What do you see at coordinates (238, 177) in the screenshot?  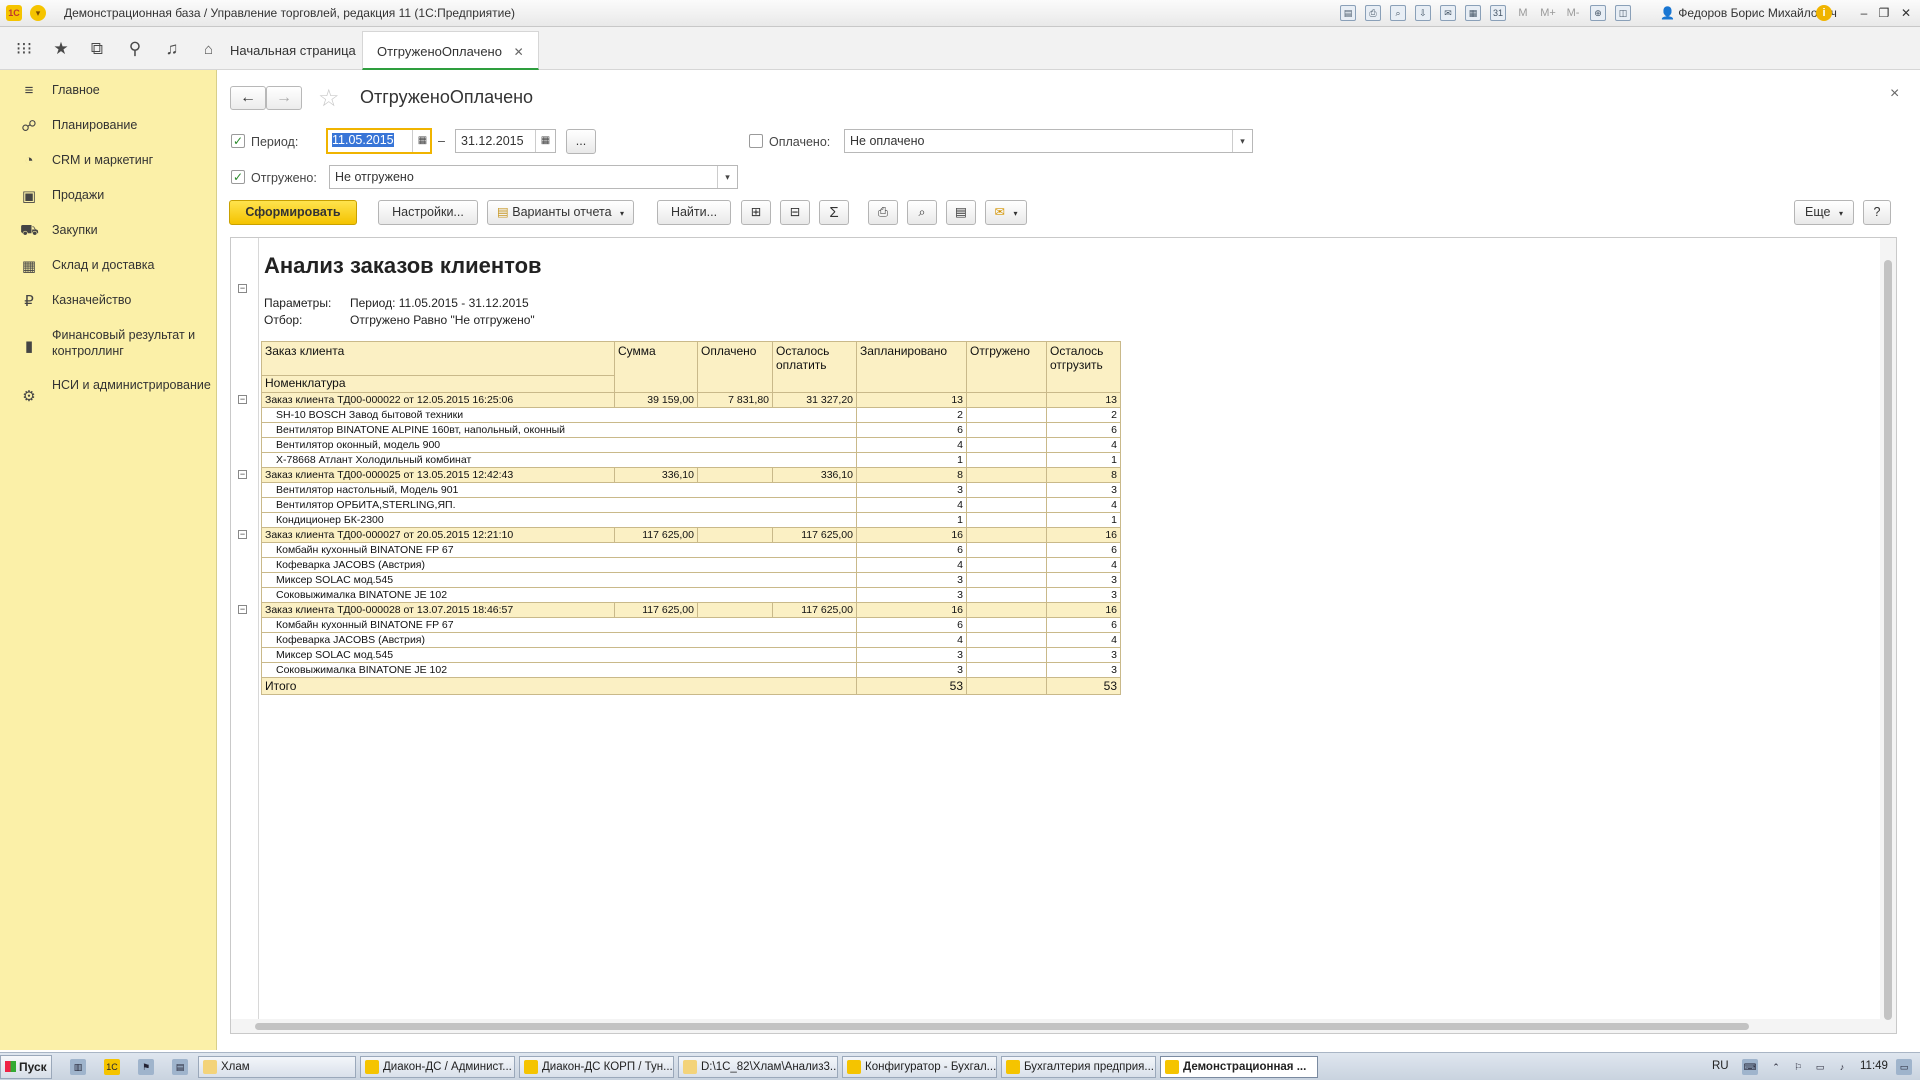 I see `shipped-checkbox: ✓` at bounding box center [238, 177].